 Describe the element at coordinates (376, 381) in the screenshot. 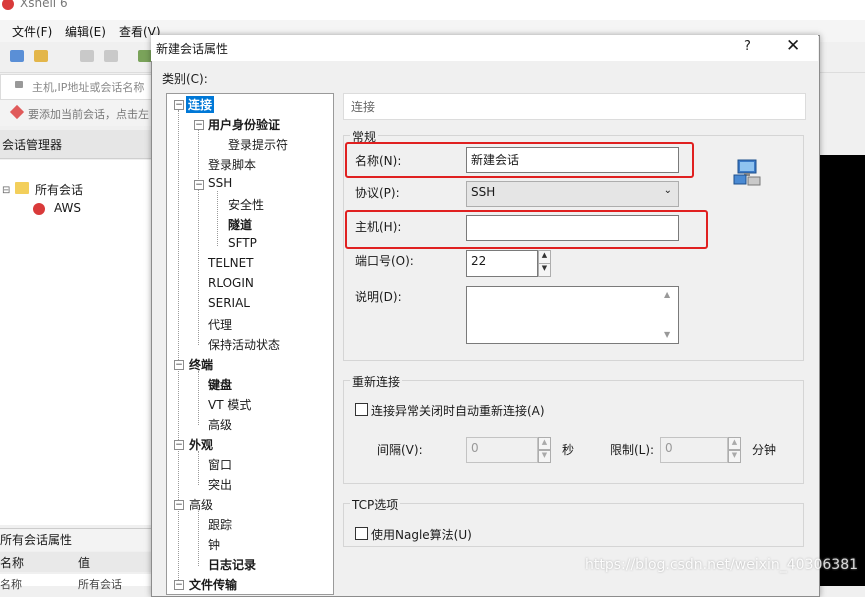

I see `reconnect-group-title: 重新连接` at that location.